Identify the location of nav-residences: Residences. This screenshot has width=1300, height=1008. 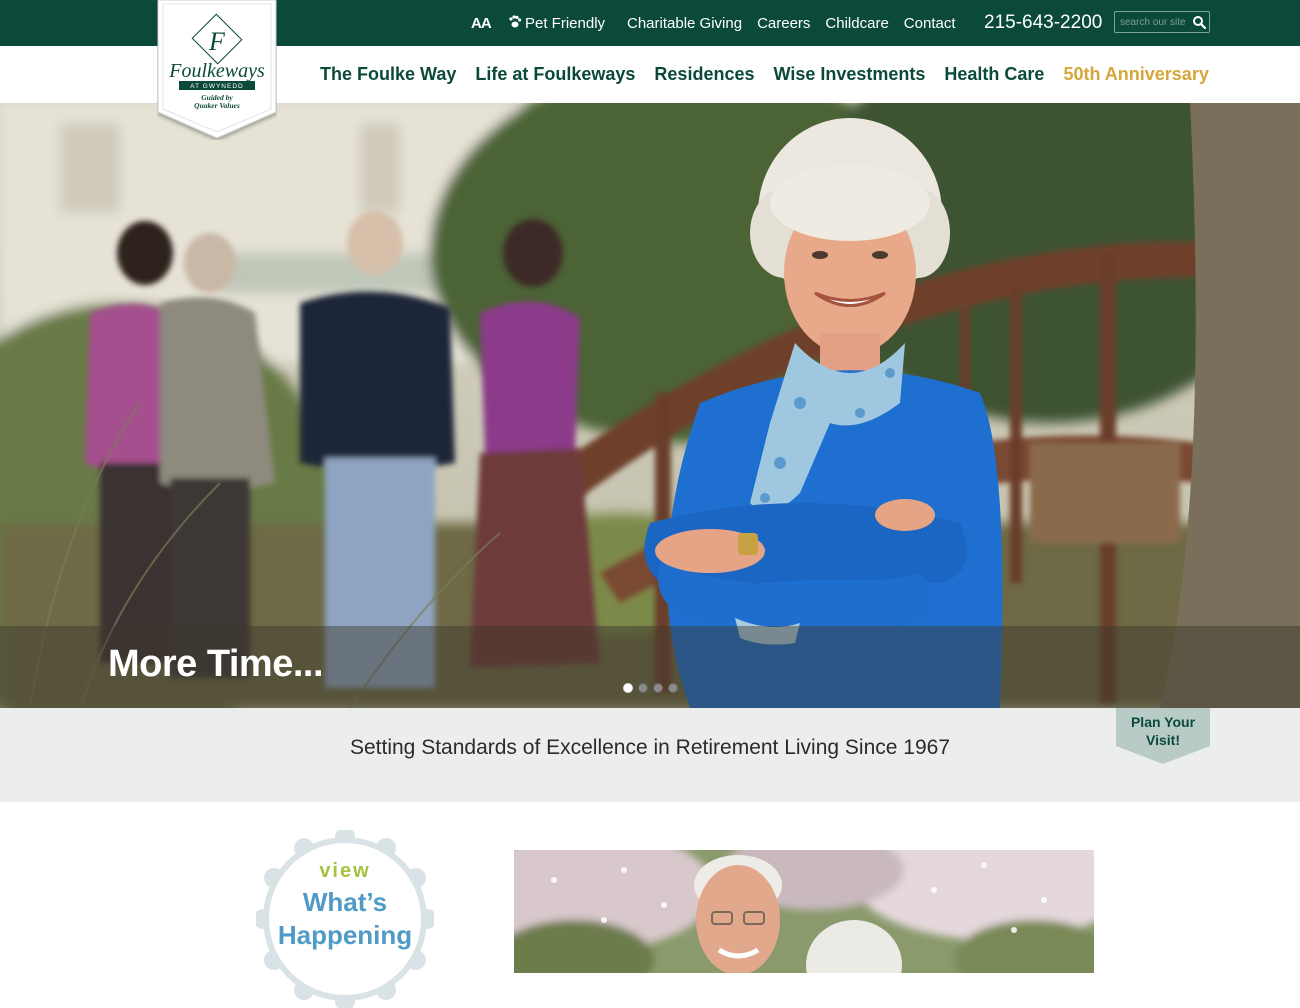
(704, 74).